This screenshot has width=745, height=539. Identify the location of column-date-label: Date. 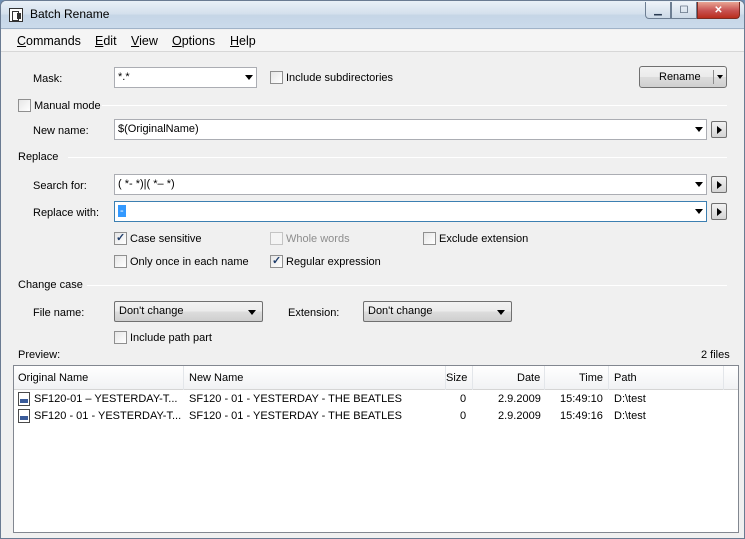
(529, 378).